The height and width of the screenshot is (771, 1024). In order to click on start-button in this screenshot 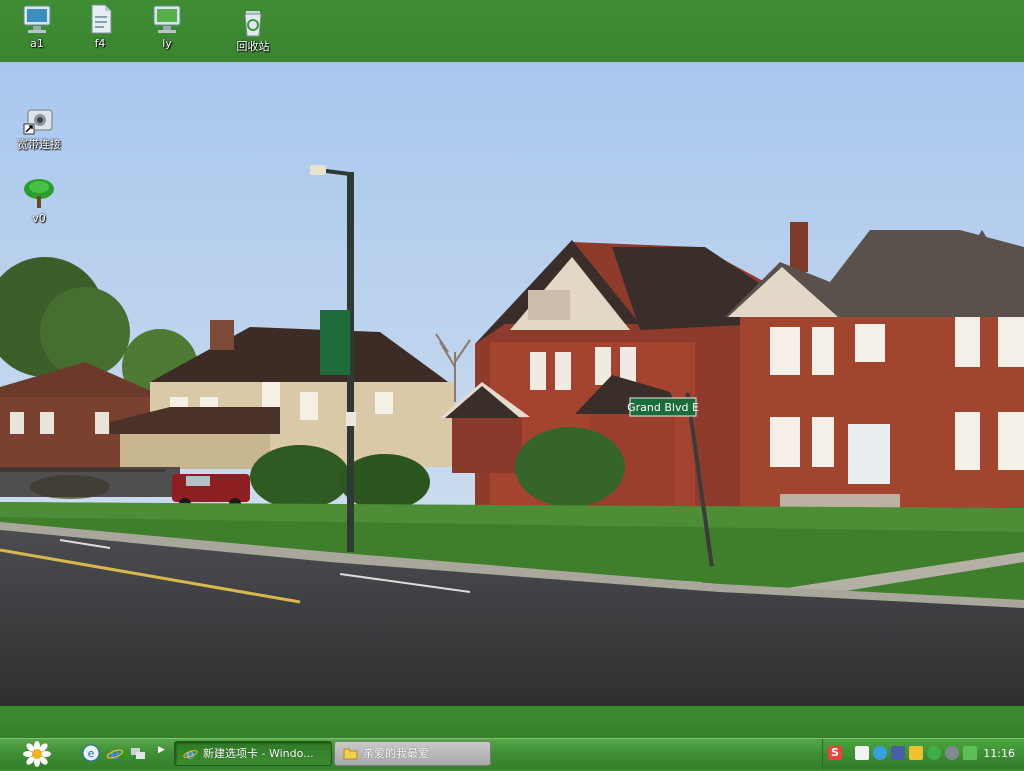, I will do `click(37, 754)`.